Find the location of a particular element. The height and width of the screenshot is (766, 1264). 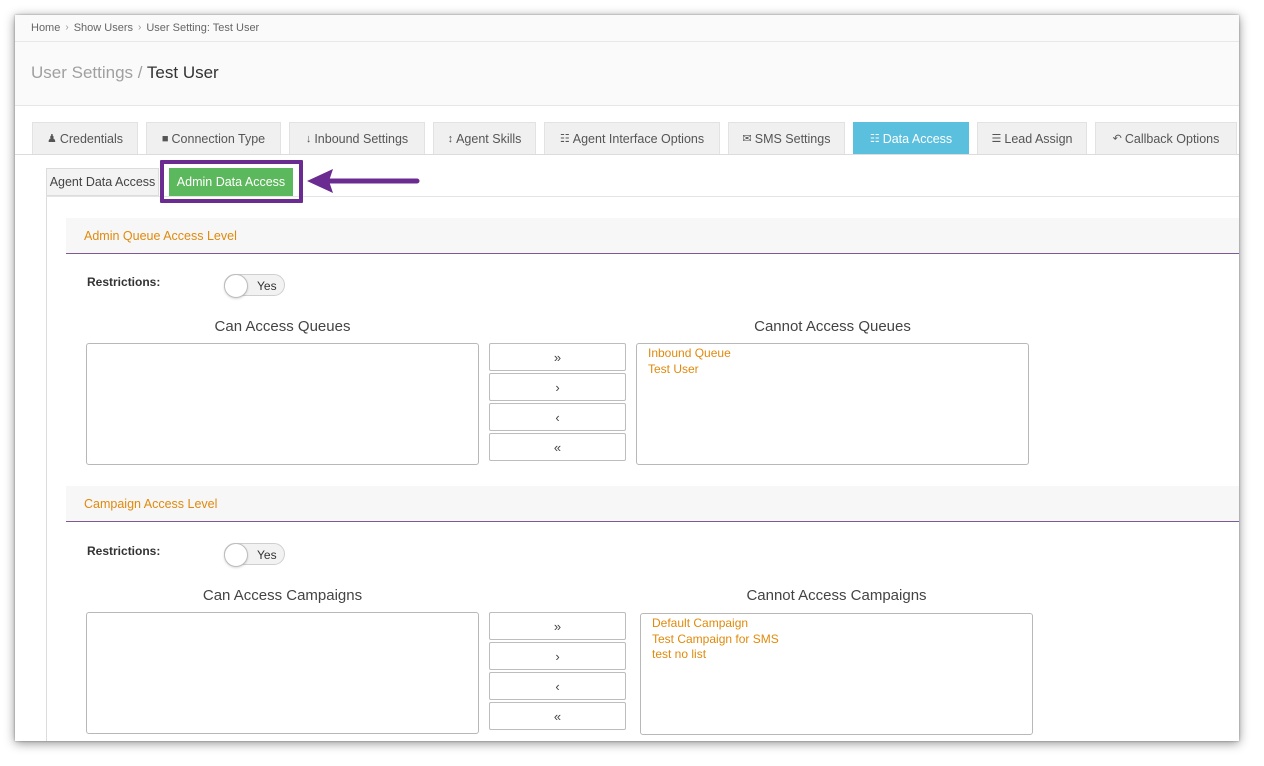

tab-agent-interface-options: ☷ Agent Interface Options is located at coordinates (632, 138).